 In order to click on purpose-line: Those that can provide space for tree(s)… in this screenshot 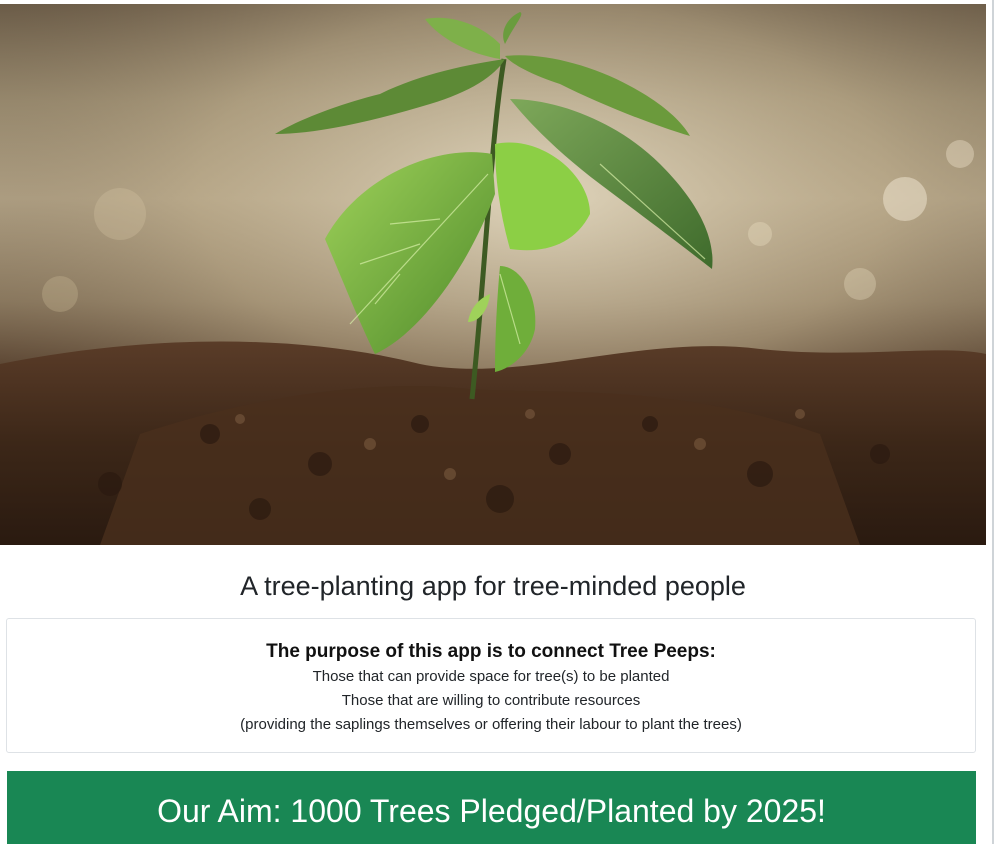, I will do `click(491, 676)`.